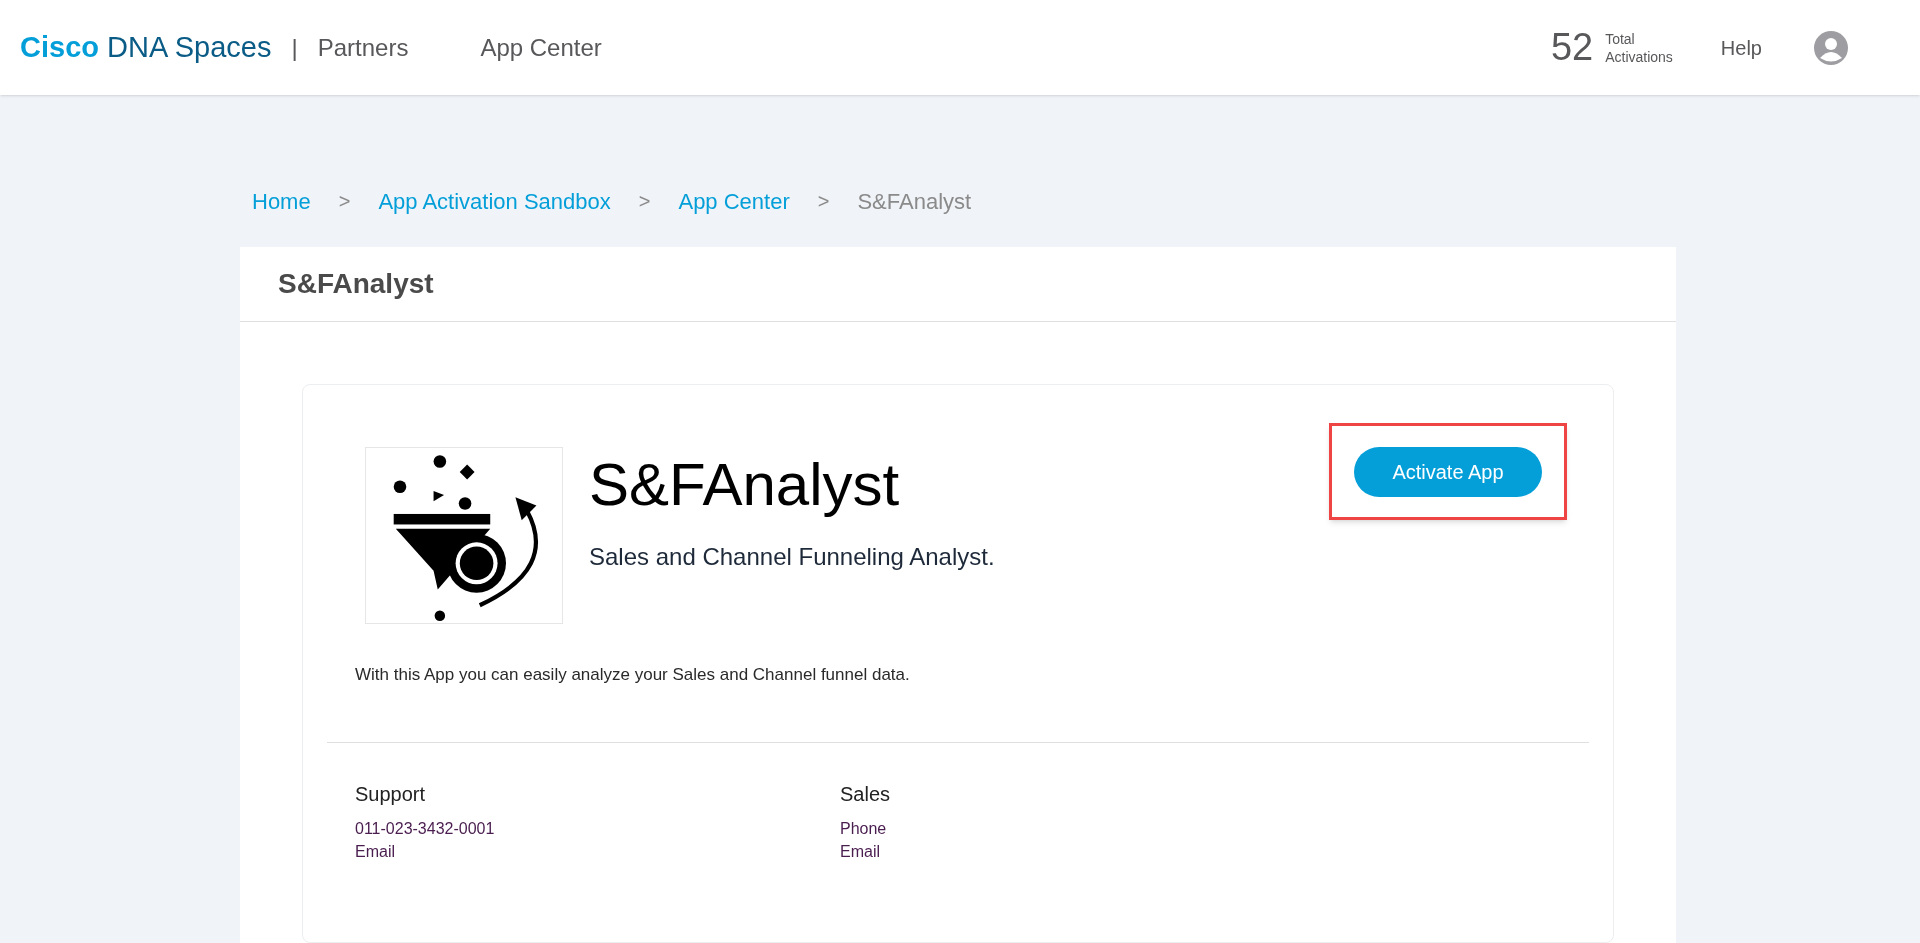 The height and width of the screenshot is (943, 1920). I want to click on app-tagline: Sales and Channel Funneling Analyst., so click(792, 557).